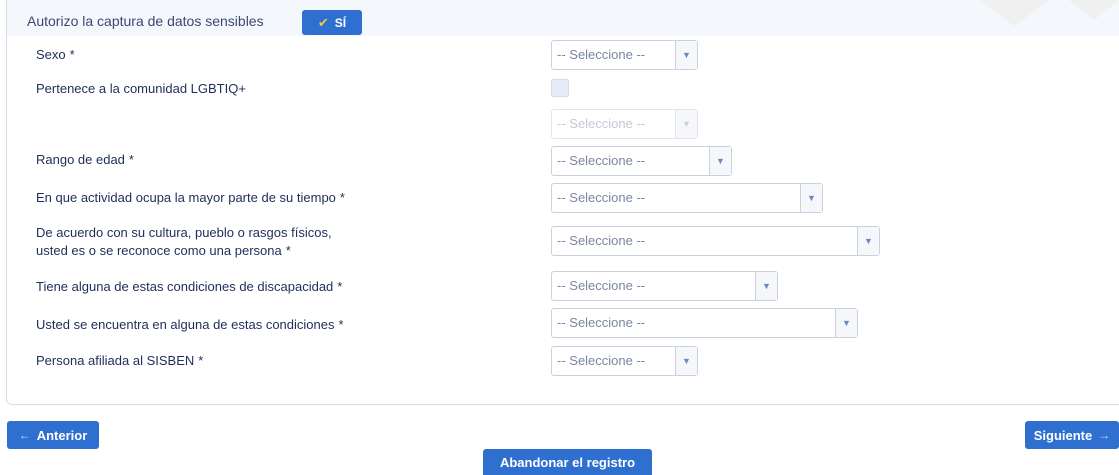  Describe the element at coordinates (55, 54) in the screenshot. I see `sexo-label: Sexo *` at that location.